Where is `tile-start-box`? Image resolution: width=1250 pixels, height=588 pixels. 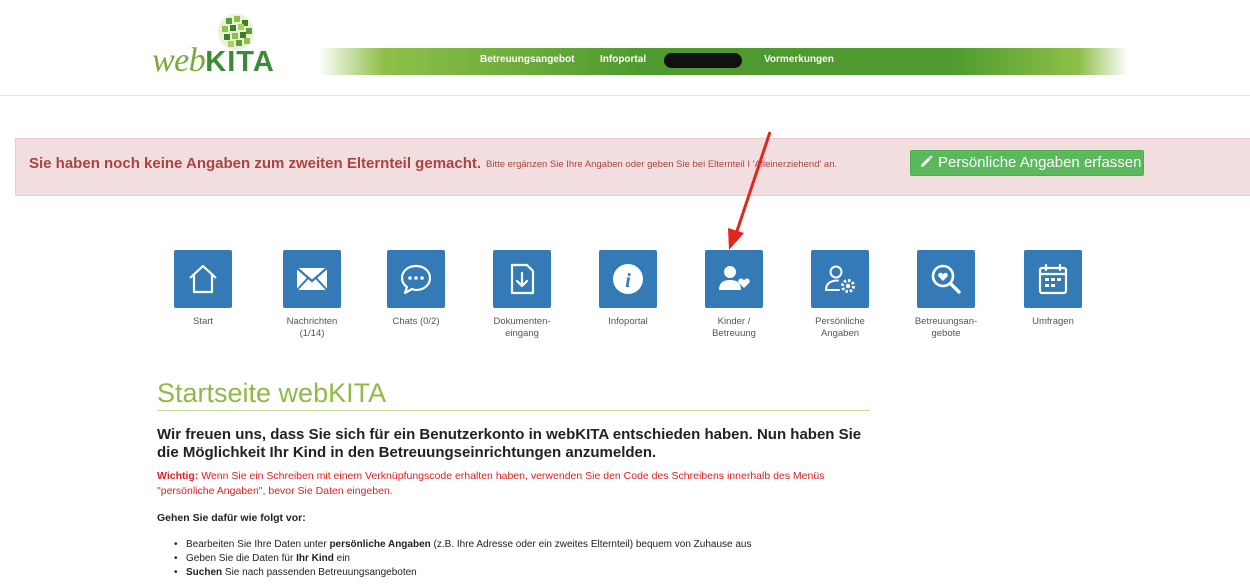
tile-start-box is located at coordinates (203, 279).